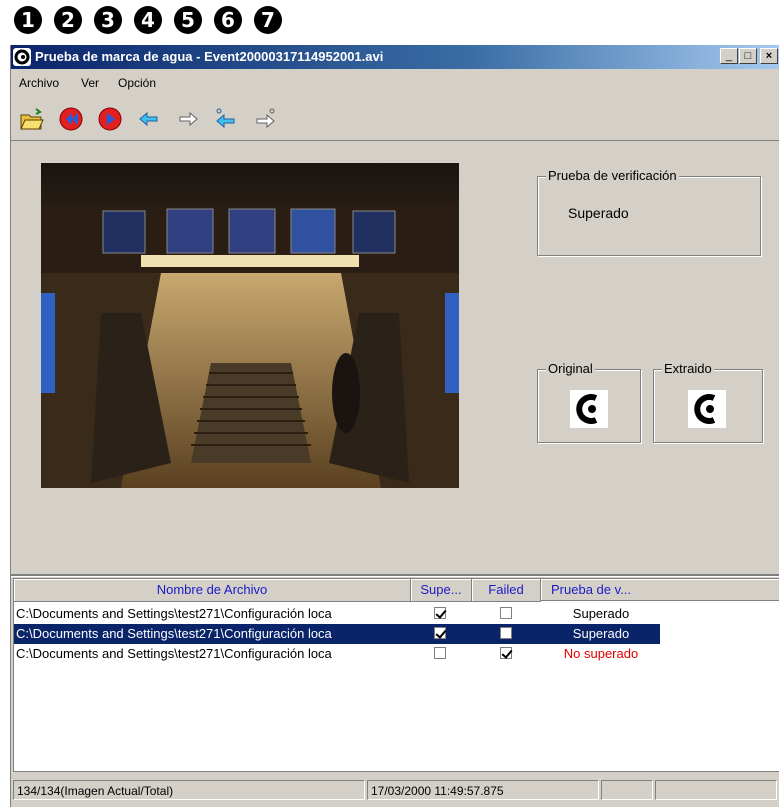 The width and height of the screenshot is (779, 807). I want to click on callout-6: 6, so click(228, 20).